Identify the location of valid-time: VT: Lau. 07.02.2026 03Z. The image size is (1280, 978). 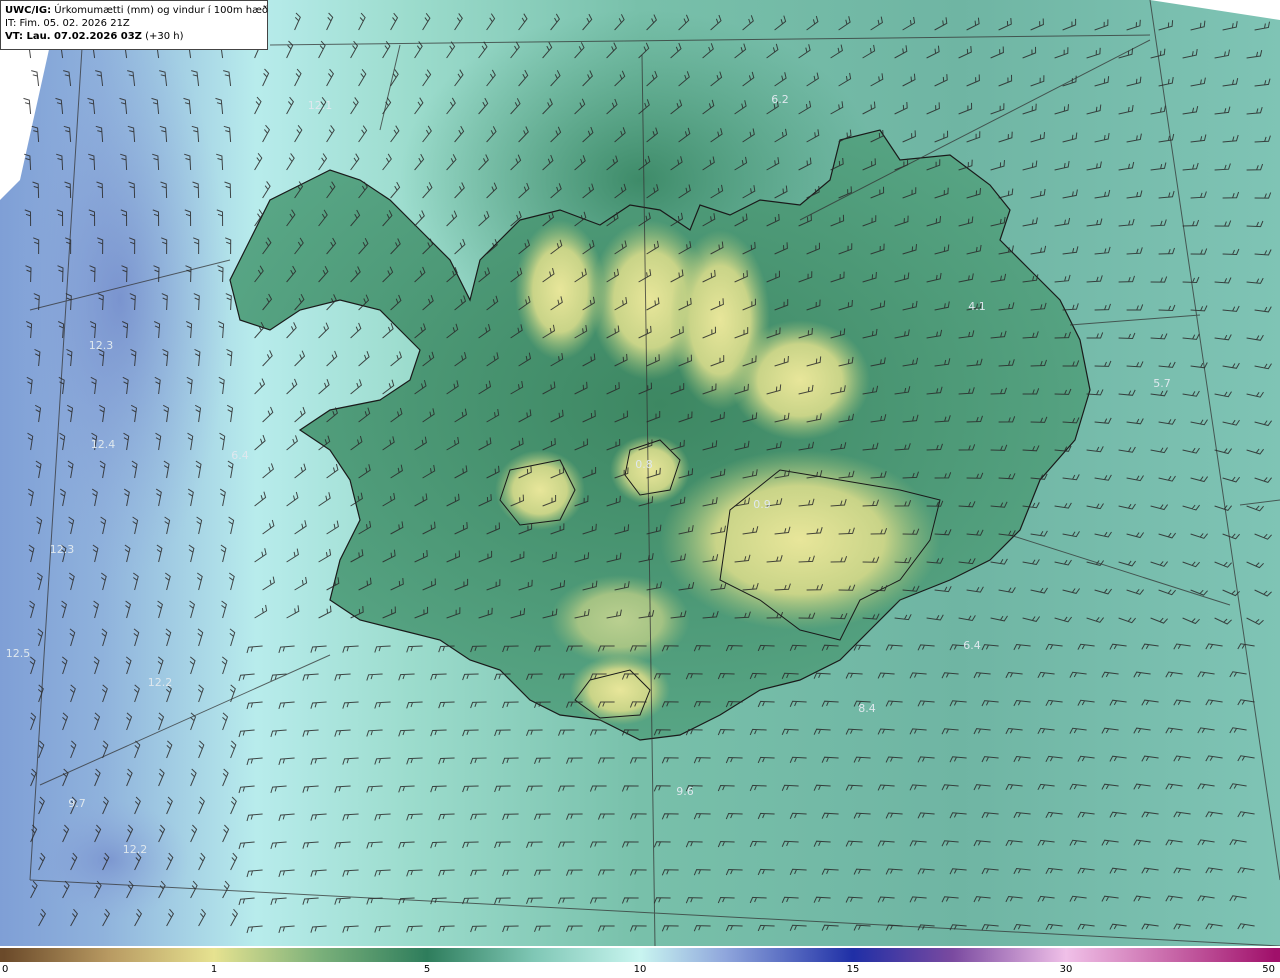
(73, 36).